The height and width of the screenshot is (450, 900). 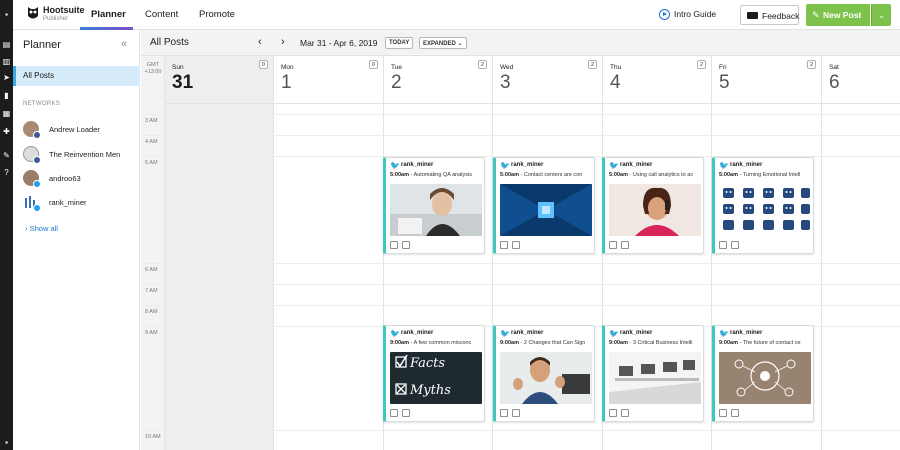 I want to click on chevron-down-icon: ⌄, so click(x=881, y=15).